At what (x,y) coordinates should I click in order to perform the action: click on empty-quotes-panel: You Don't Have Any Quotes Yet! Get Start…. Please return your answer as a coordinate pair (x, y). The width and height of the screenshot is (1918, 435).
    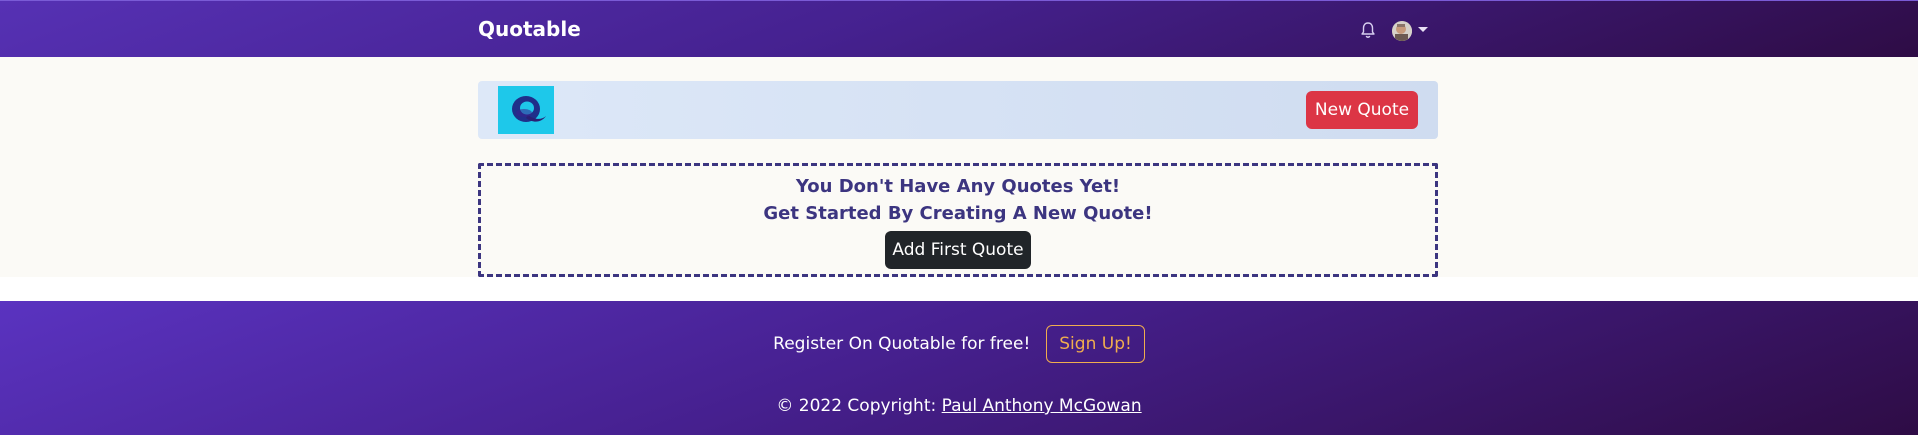
    Looking at the image, I should click on (958, 220).